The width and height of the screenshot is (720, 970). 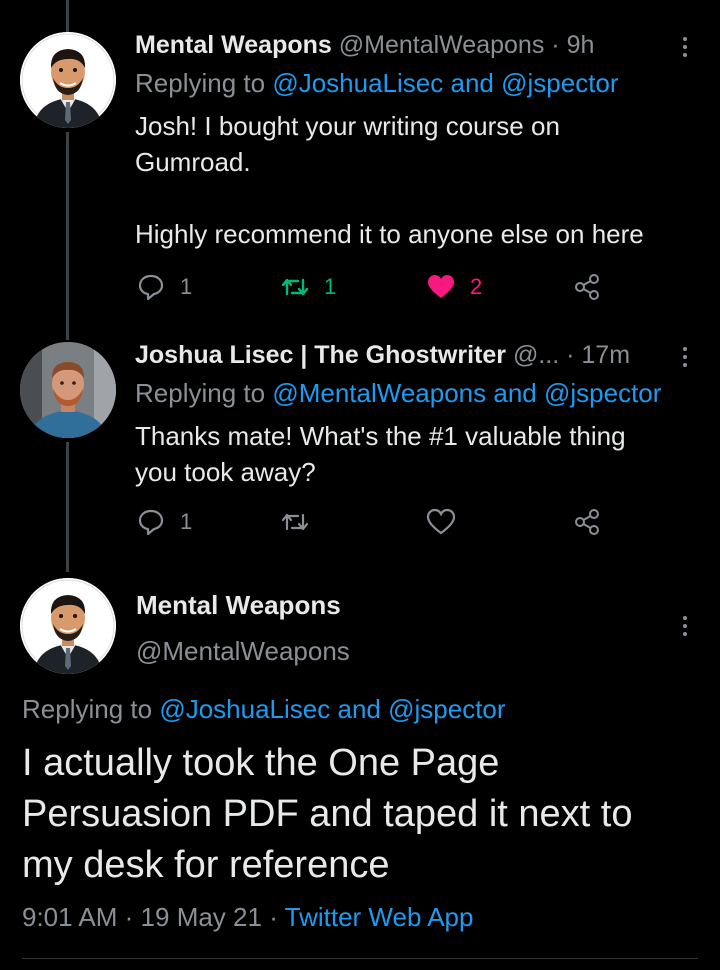 I want to click on retweet-button: 1, so click(x=308, y=287).